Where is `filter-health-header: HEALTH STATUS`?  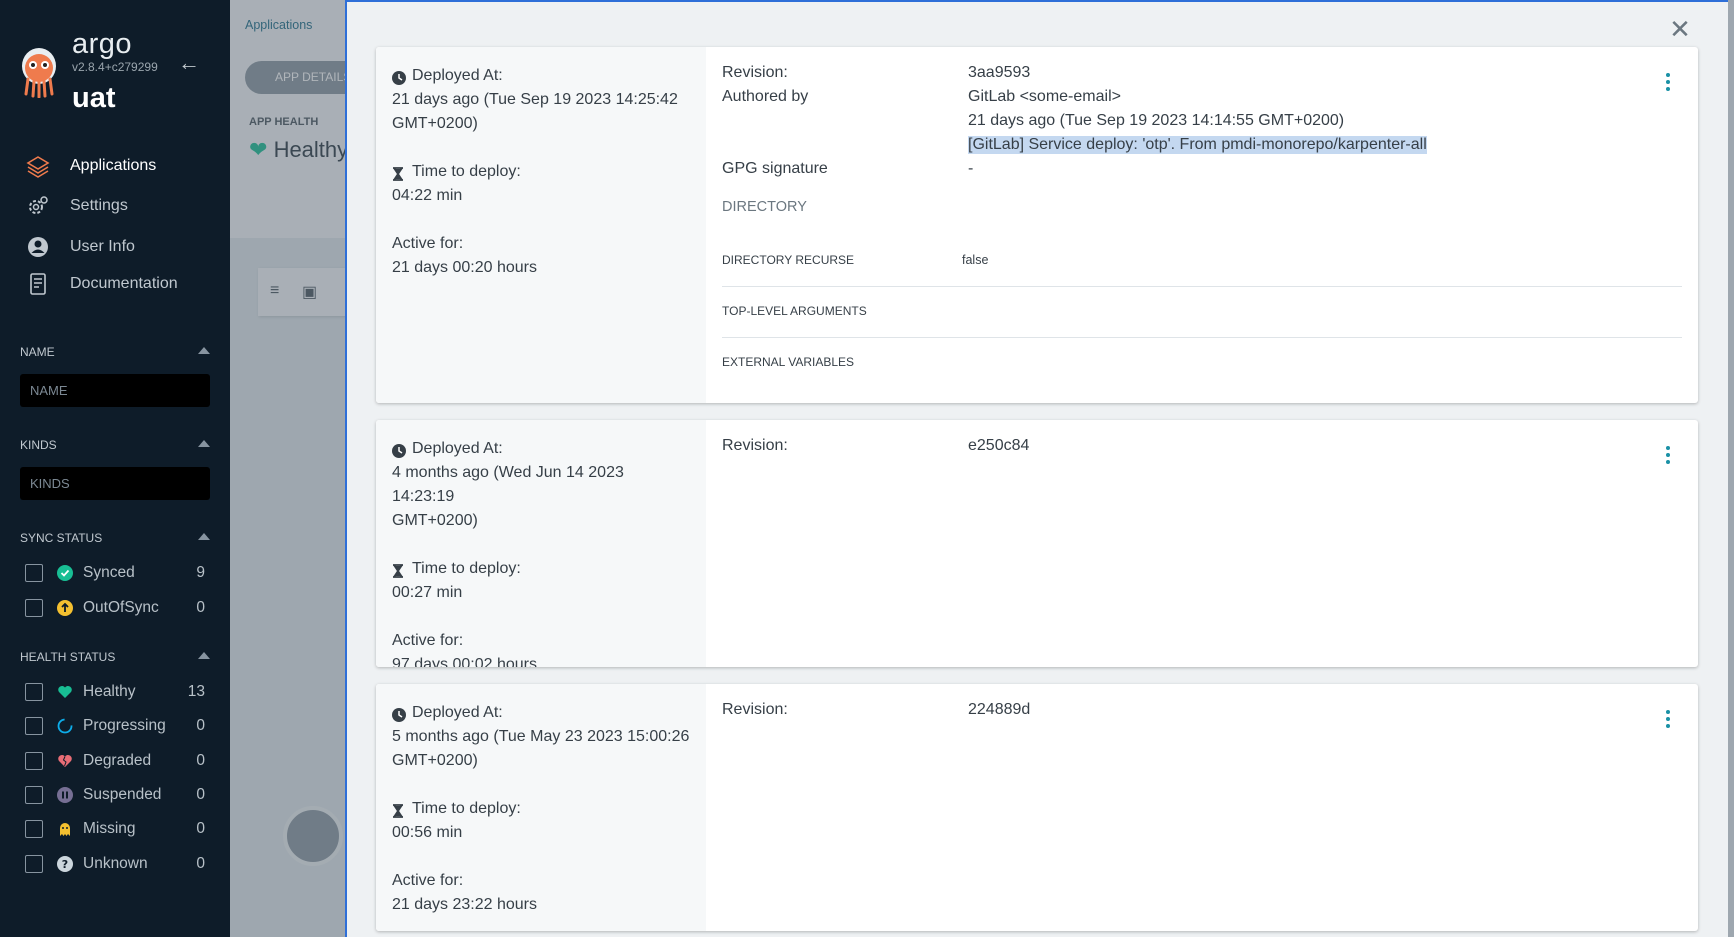 filter-health-header: HEALTH STATUS is located at coordinates (115, 657).